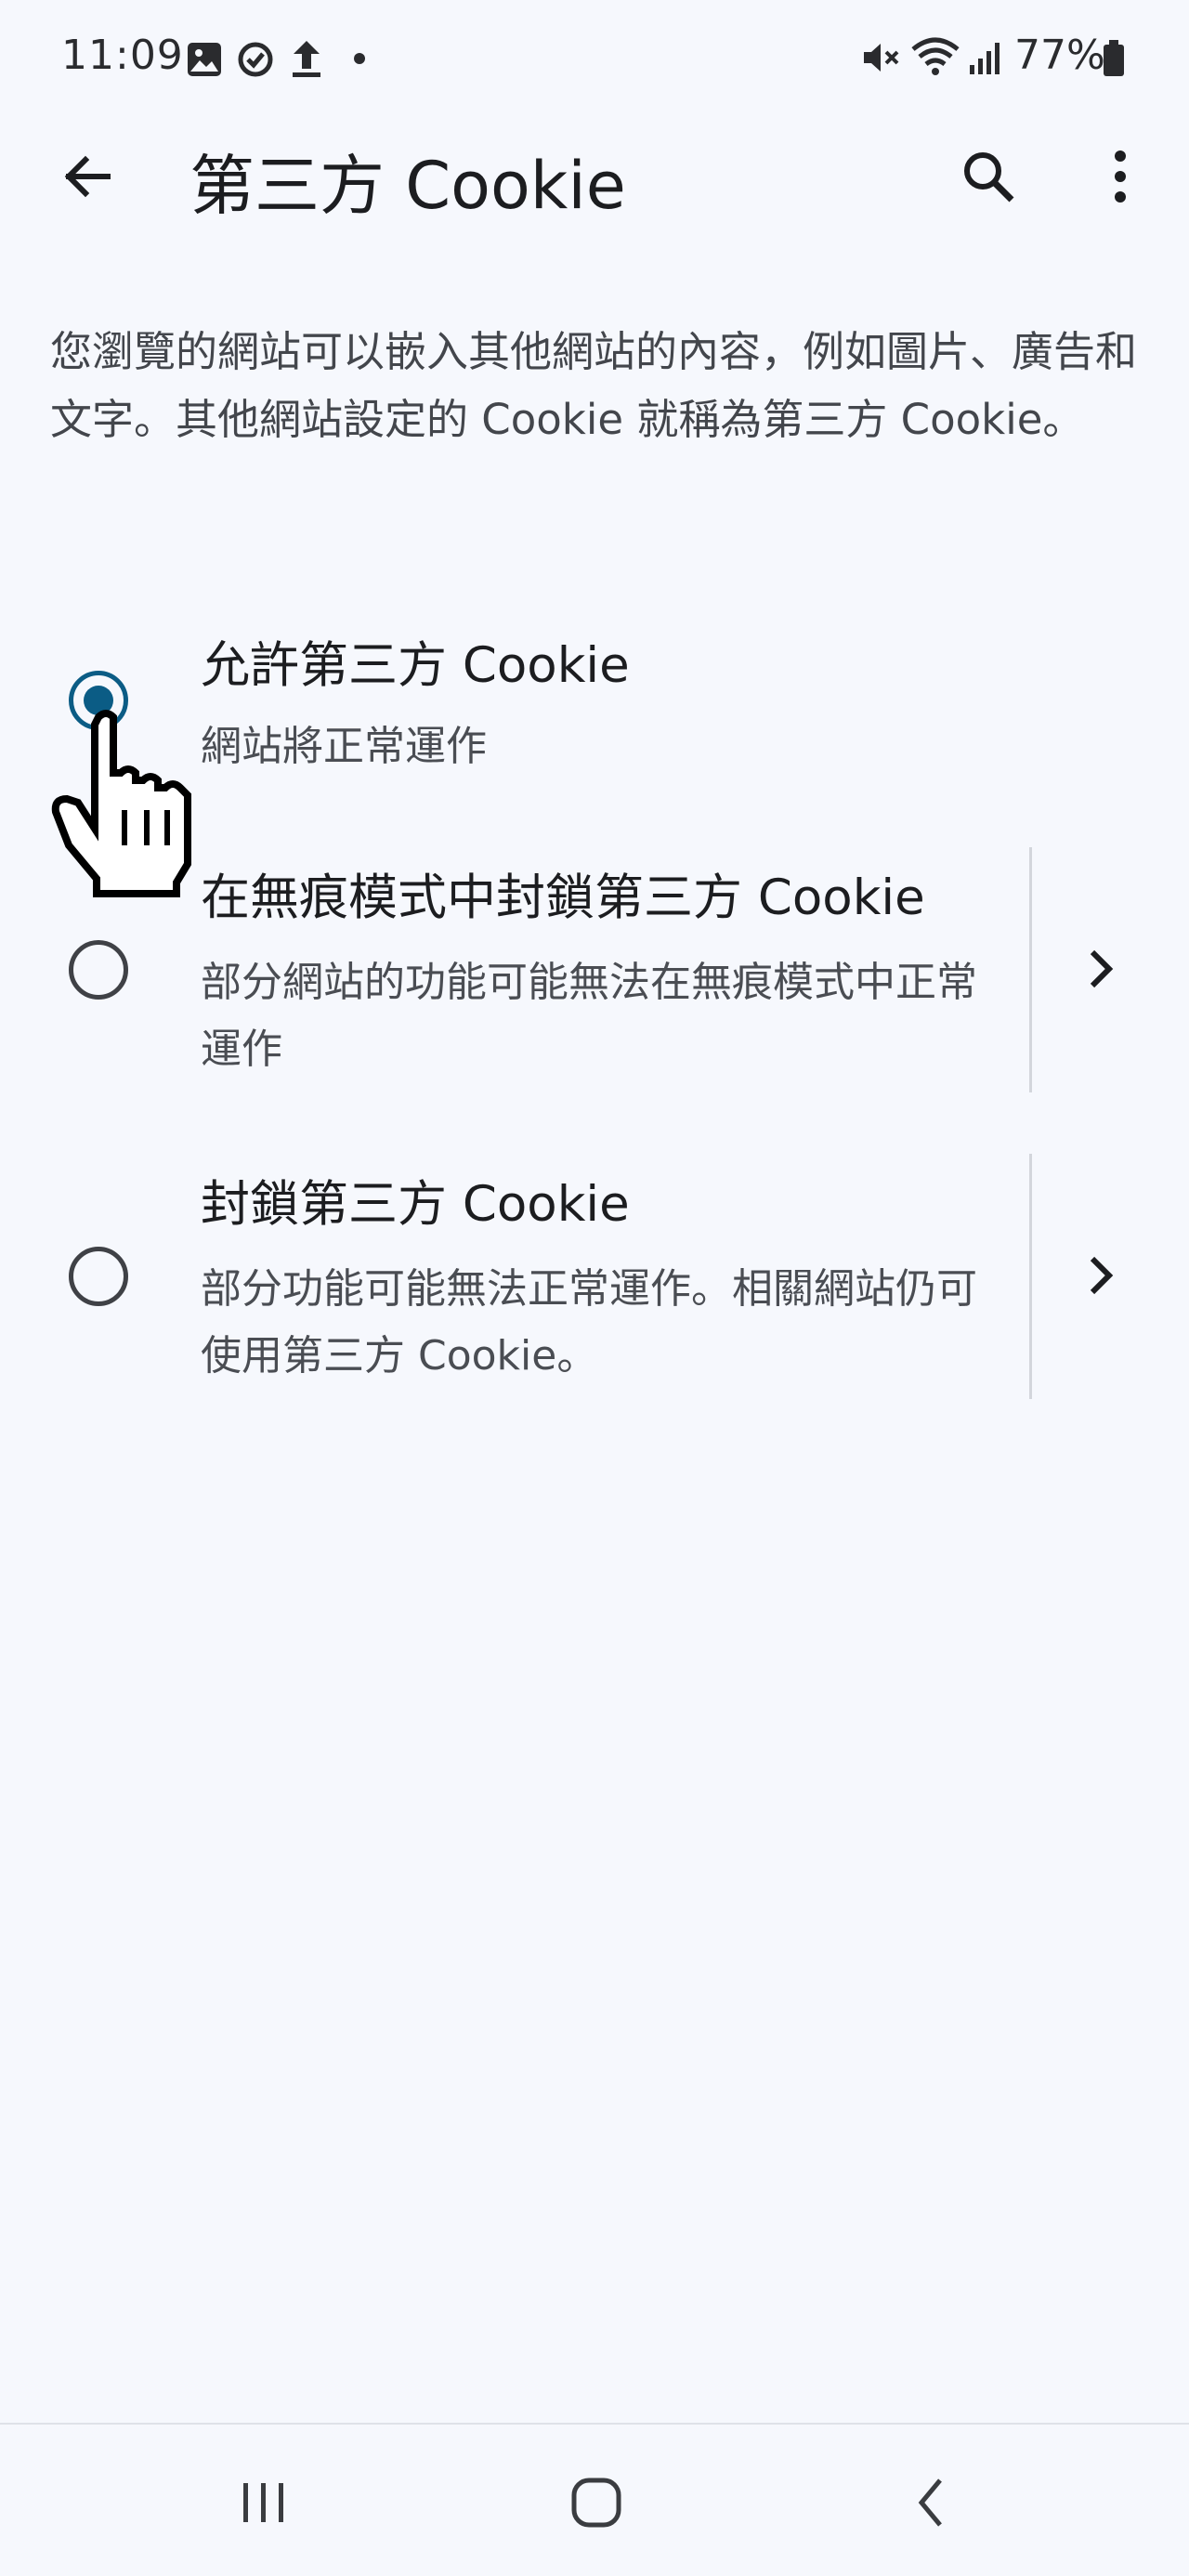 This screenshot has width=1189, height=2576. I want to click on sync-icon, so click(256, 60).